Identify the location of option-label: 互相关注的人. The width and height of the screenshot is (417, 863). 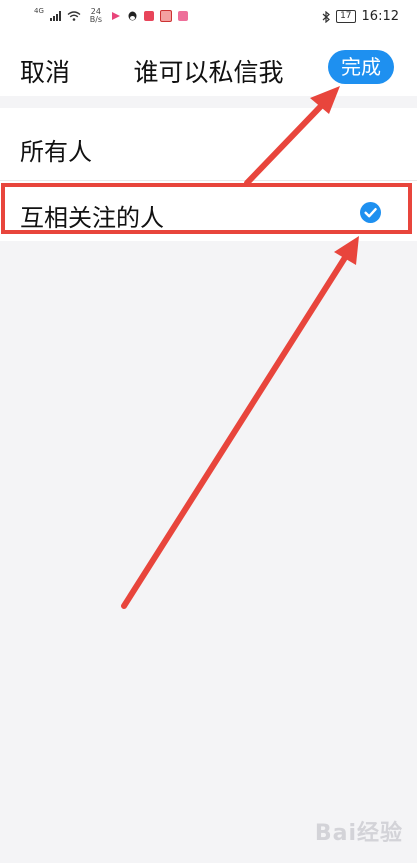
(92, 218).